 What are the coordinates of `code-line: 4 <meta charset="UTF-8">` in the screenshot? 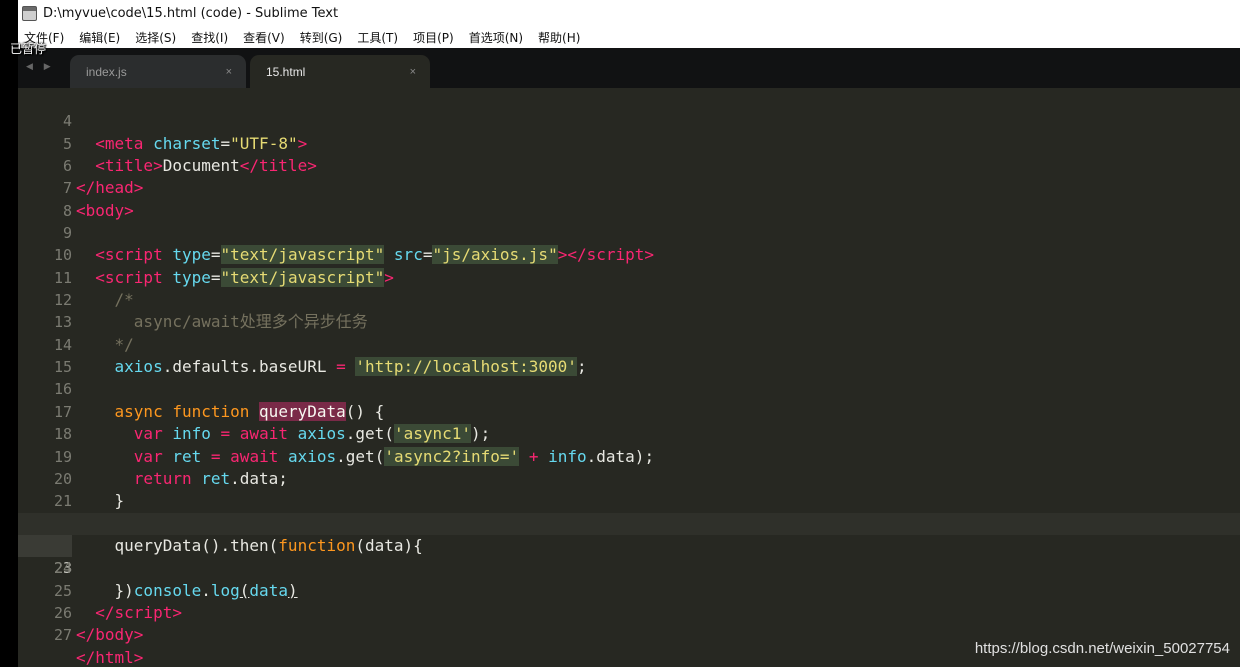 It's located at (629, 120).